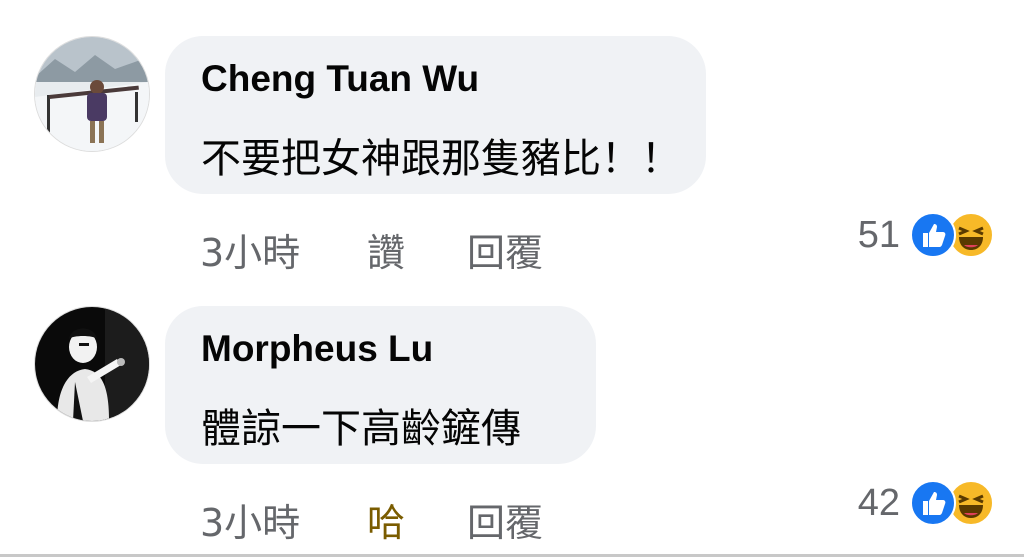 This screenshot has width=1024, height=557. I want to click on comment-actions: 3小時 哈 回覆, so click(371, 519).